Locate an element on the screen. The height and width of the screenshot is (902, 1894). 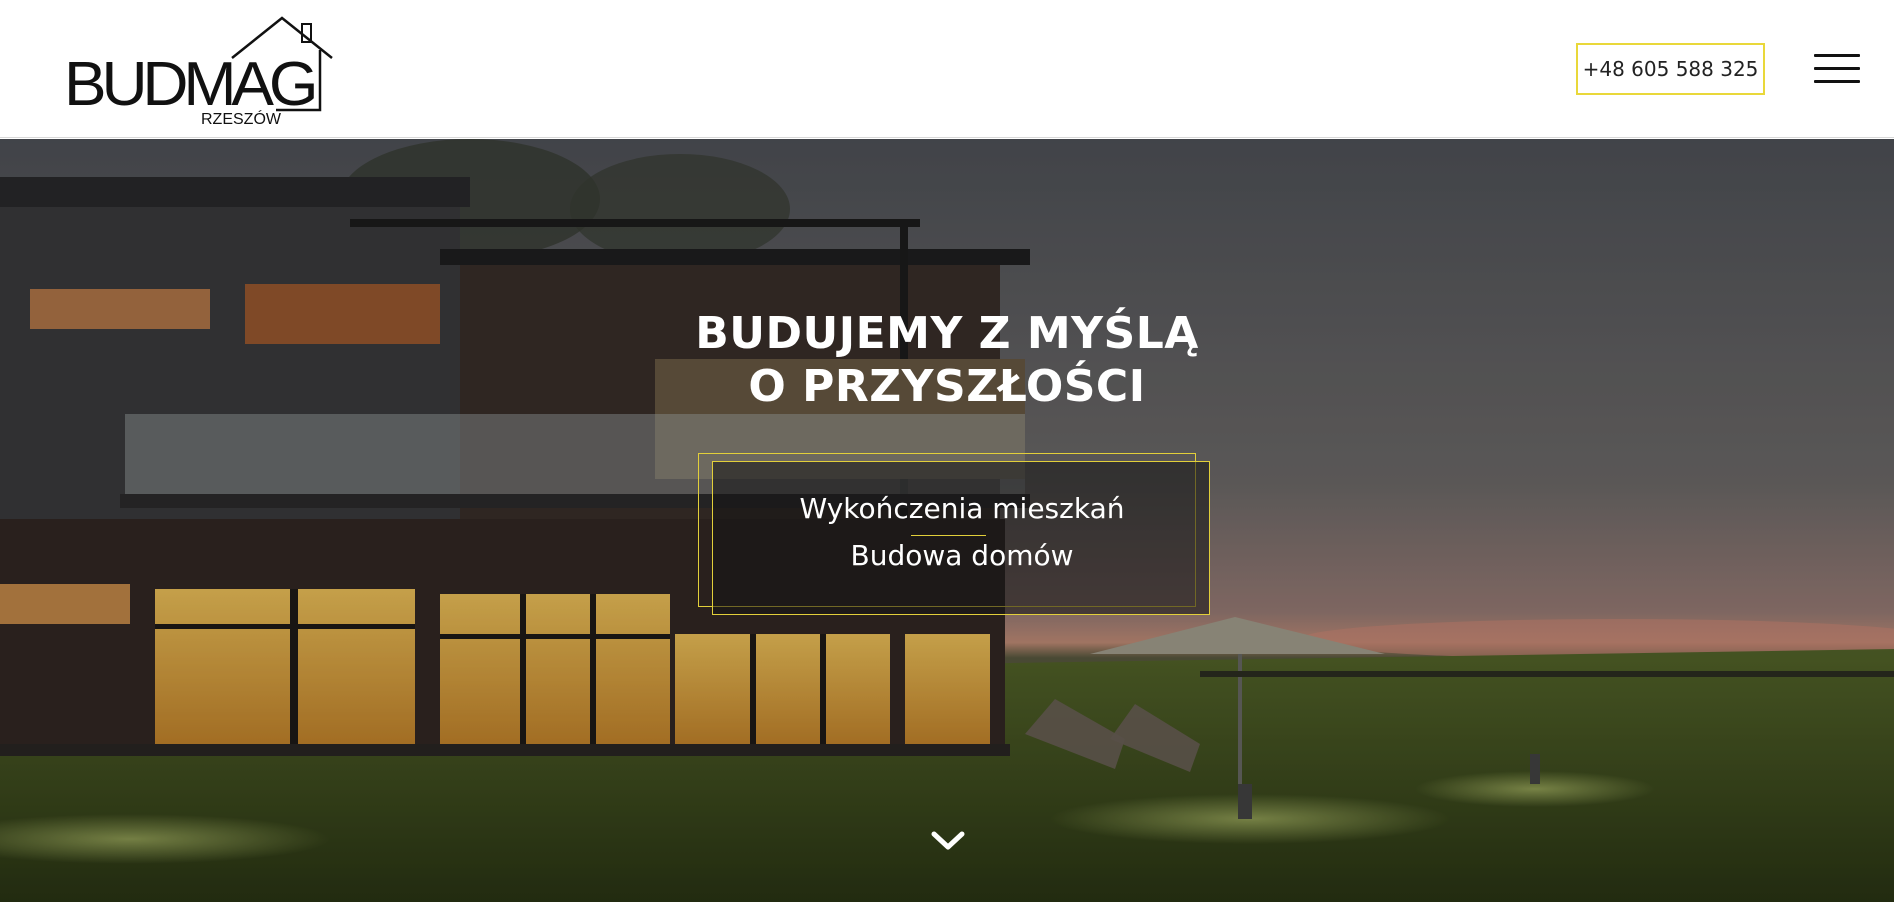
service-item-finishing: Wykończenia mieszkań is located at coordinates (962, 508).